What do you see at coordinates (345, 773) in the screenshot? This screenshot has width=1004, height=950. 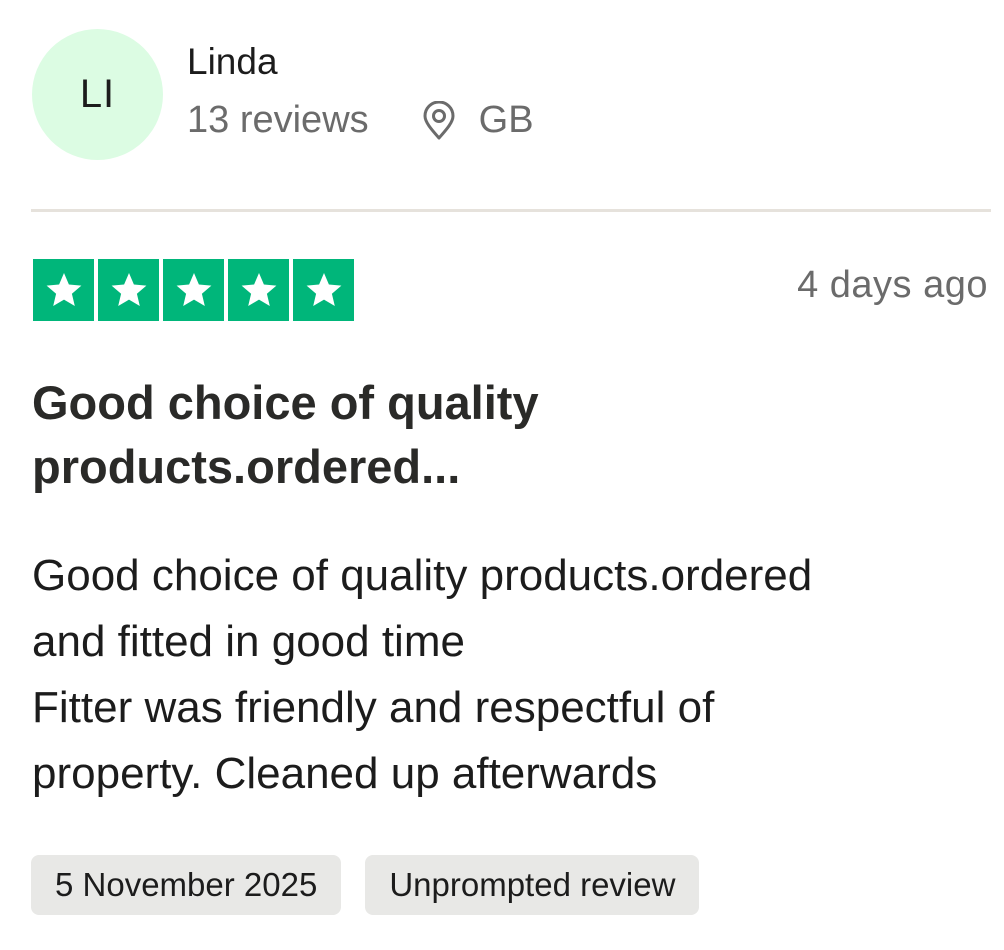 I see `review-body-line: property. Cleaned up afterwards` at bounding box center [345, 773].